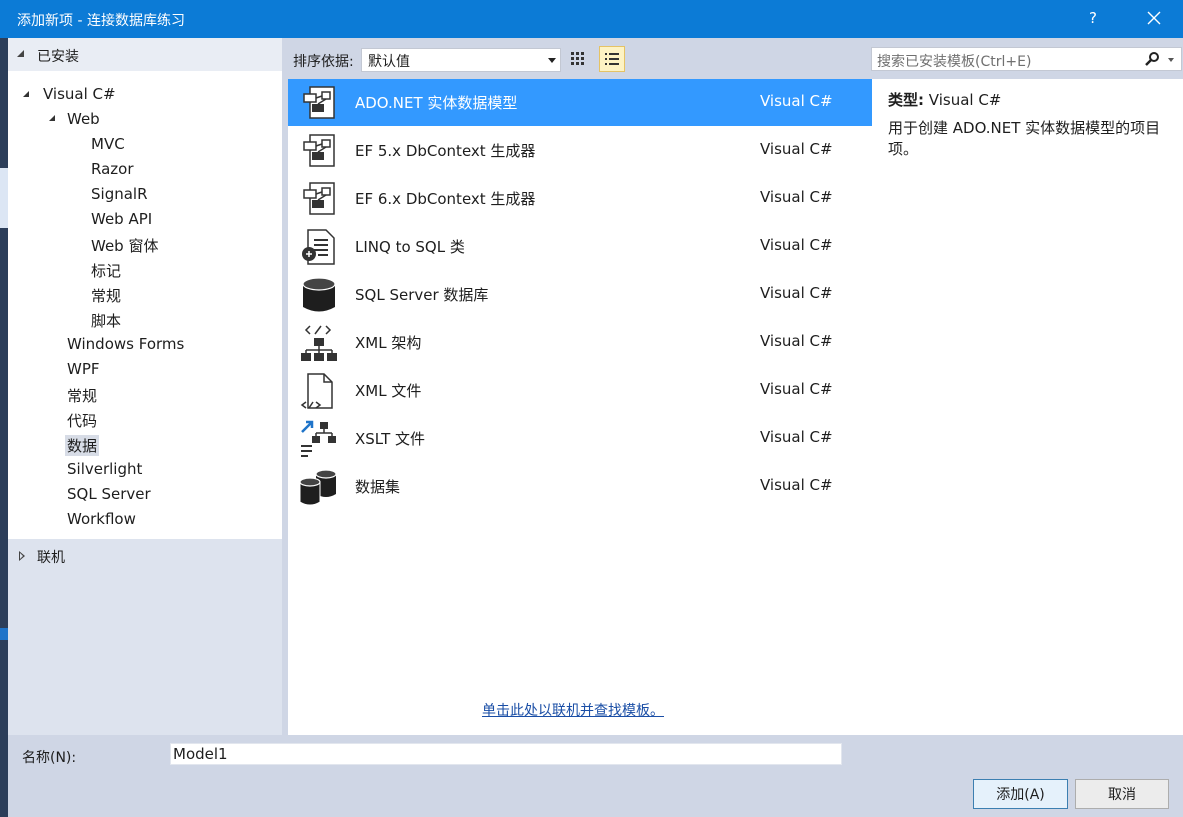 This screenshot has width=1183, height=817. What do you see at coordinates (580, 198) in the screenshot?
I see `template-item-ef6-dbcontext: EF 6.x DbContext 生成器 Visual C#` at bounding box center [580, 198].